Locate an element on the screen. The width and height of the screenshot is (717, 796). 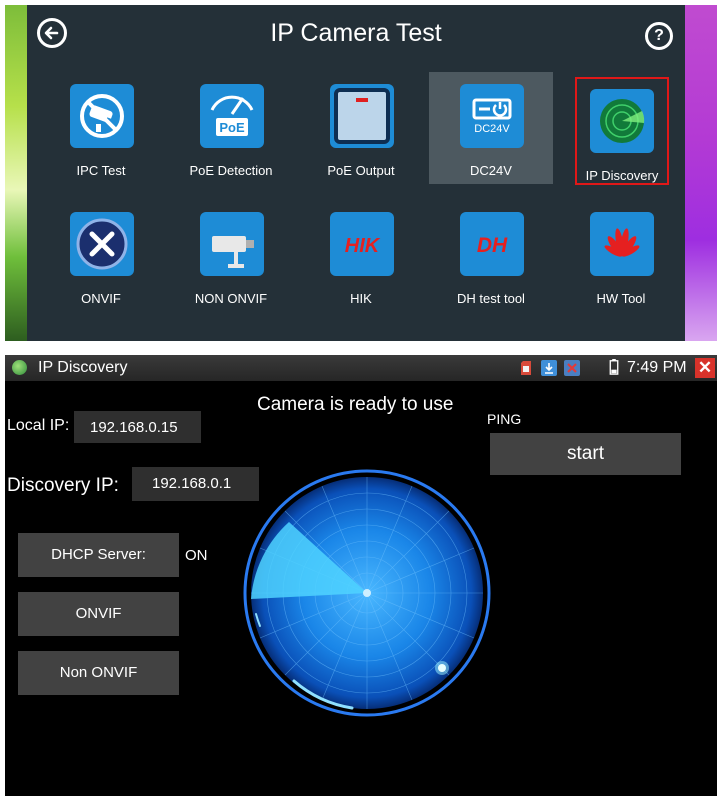
status-bar: IP Discovery 7:49 PM ✕ is located at coordinates (361, 368).